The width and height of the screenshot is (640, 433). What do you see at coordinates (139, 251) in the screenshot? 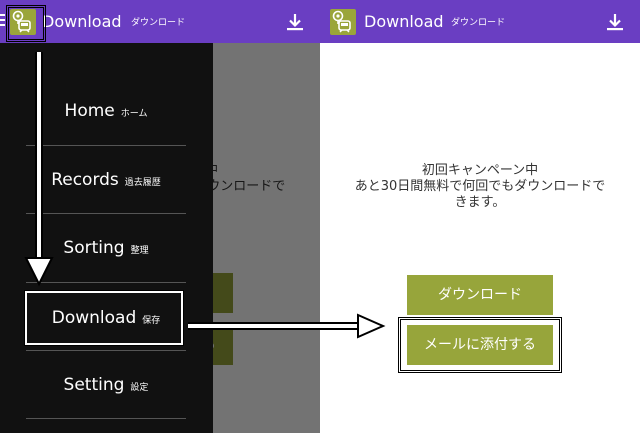
I see `drawer-item-sublabel: 整理` at bounding box center [139, 251].